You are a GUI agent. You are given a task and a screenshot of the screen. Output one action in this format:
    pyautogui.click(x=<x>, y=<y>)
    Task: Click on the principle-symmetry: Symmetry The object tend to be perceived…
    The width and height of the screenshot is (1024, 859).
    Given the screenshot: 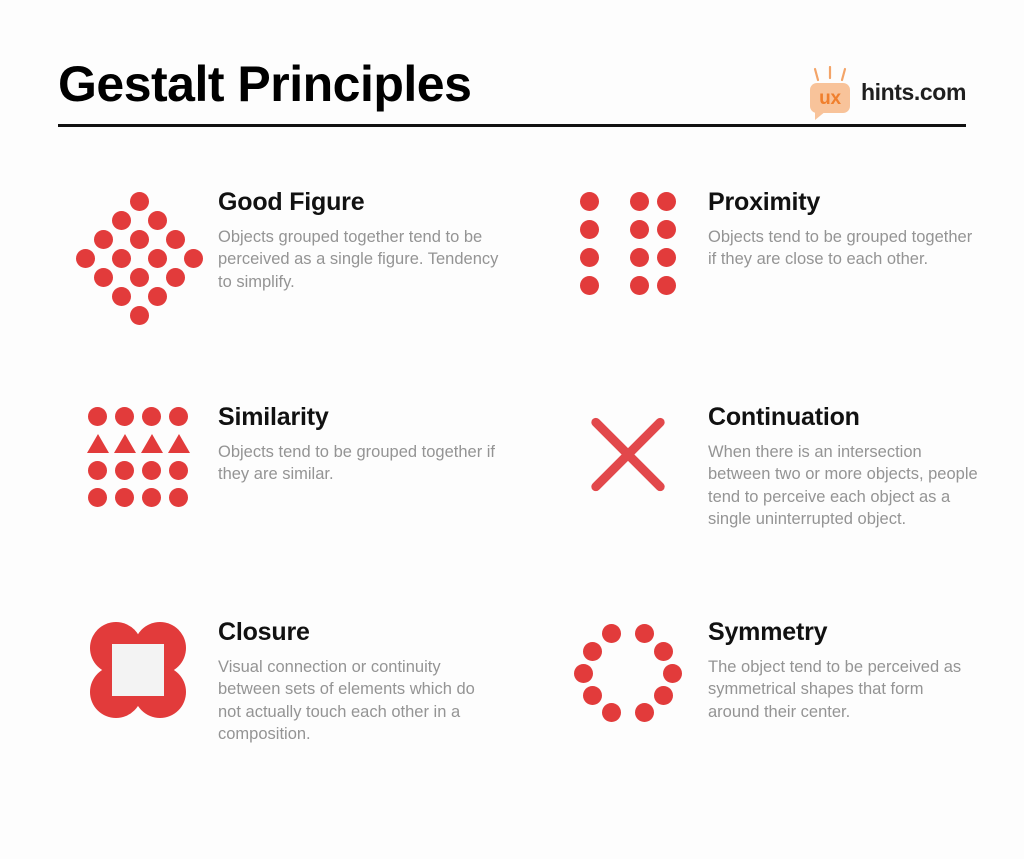 What is the action you would take?
    pyautogui.click(x=763, y=682)
    